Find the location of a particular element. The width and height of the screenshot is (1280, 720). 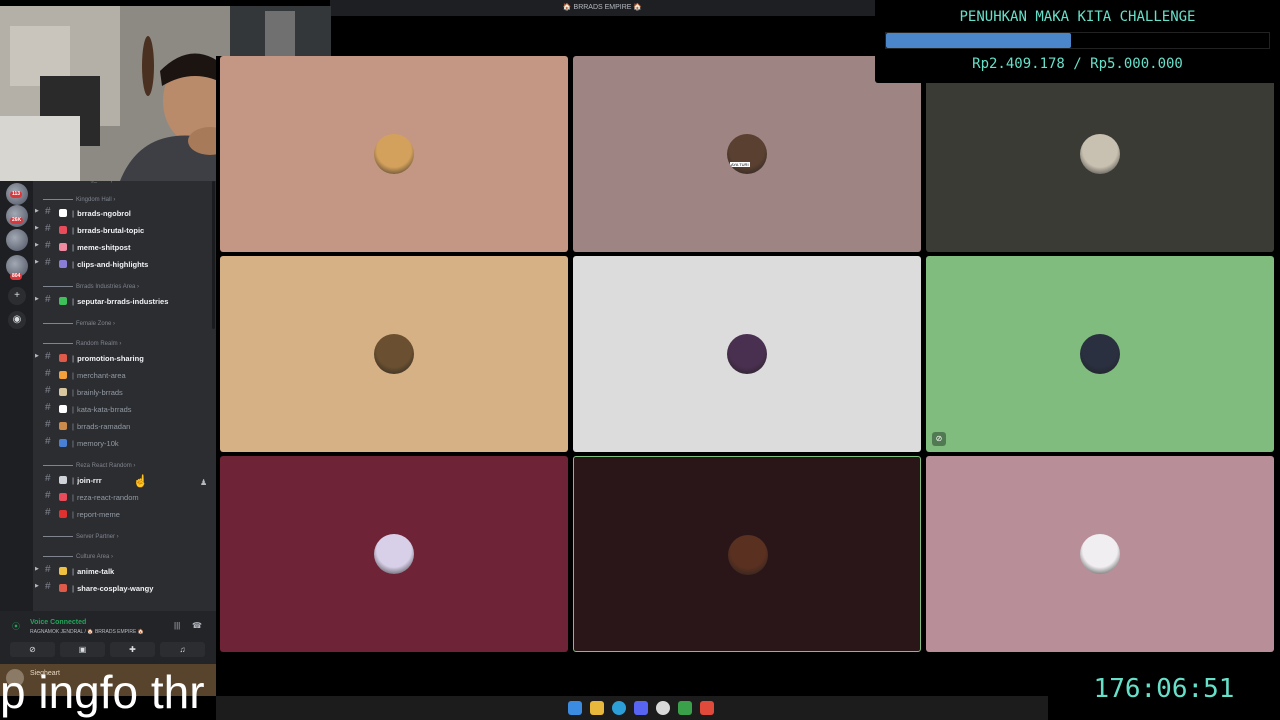

add-member-icon: ♟ is located at coordinates (203, 482).